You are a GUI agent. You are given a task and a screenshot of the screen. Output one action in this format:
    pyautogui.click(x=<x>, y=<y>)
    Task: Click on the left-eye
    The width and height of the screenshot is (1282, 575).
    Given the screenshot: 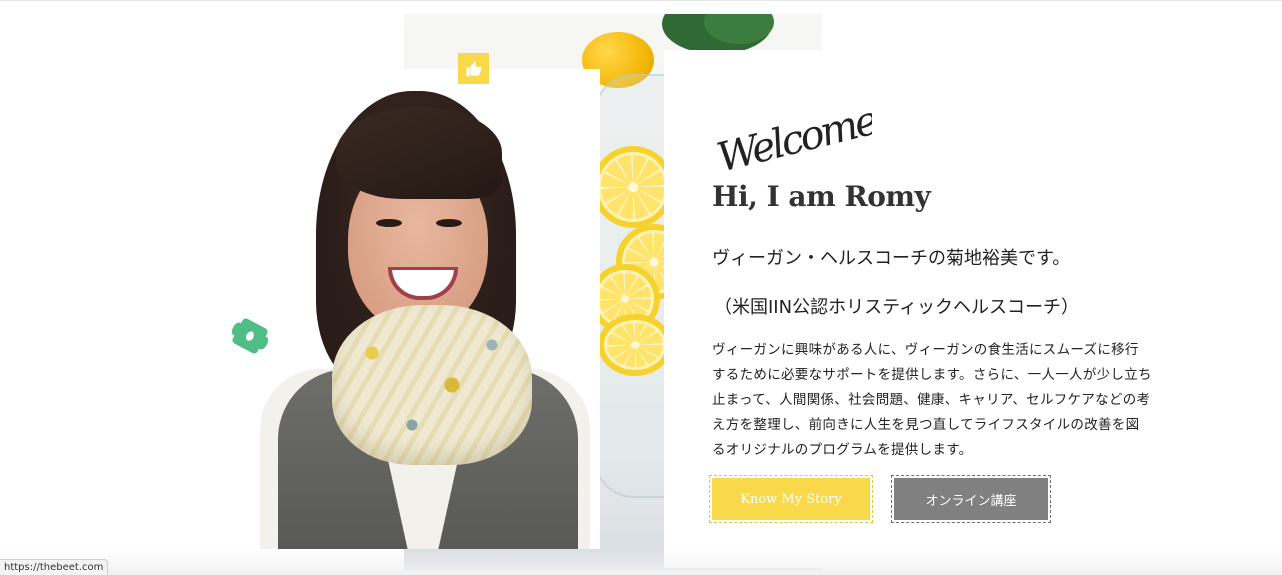 What is the action you would take?
    pyautogui.click(x=389, y=223)
    